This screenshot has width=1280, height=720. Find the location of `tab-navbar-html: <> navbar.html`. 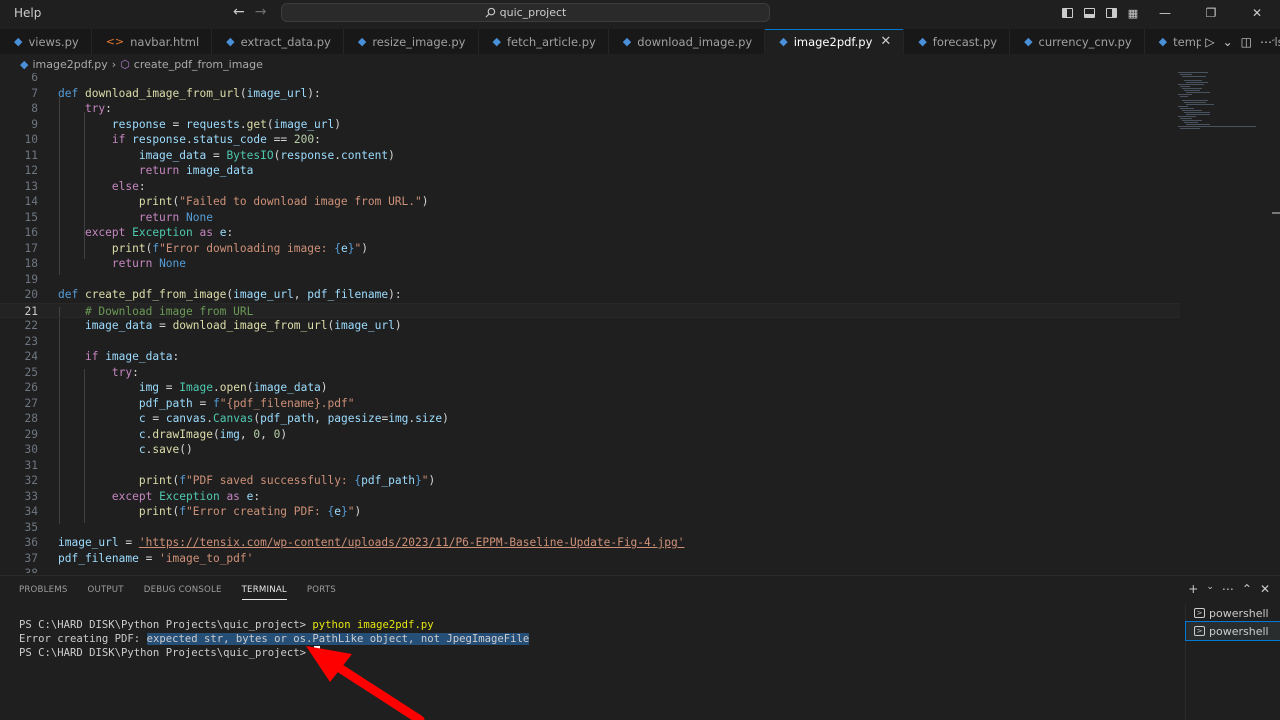

tab-navbar-html: <> navbar.html is located at coordinates (152, 41).